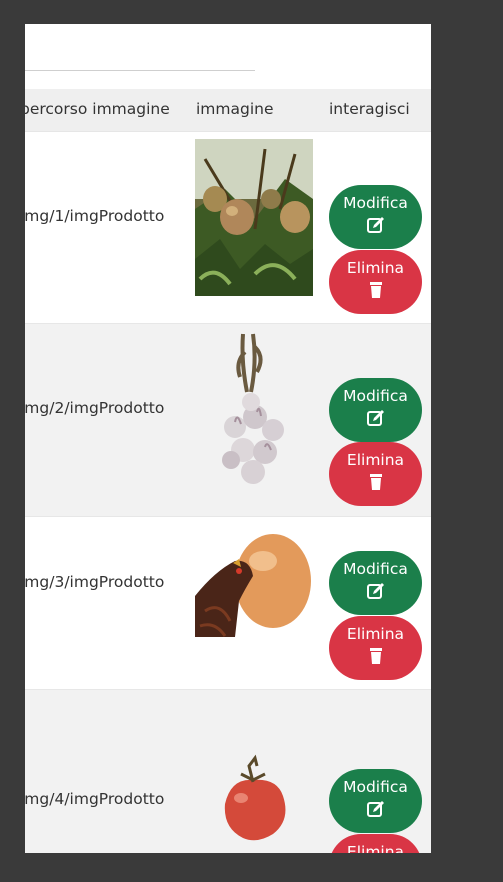  I want to click on table-header: percorso immagine immagine interagisci, so click(228, 110).